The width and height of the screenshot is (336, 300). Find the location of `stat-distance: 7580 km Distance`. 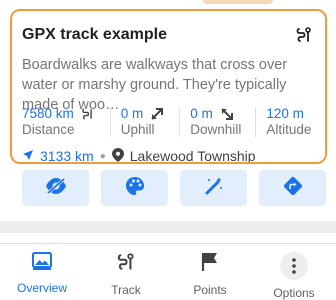

stat-distance: 7580 km Distance is located at coordinates (66, 122).